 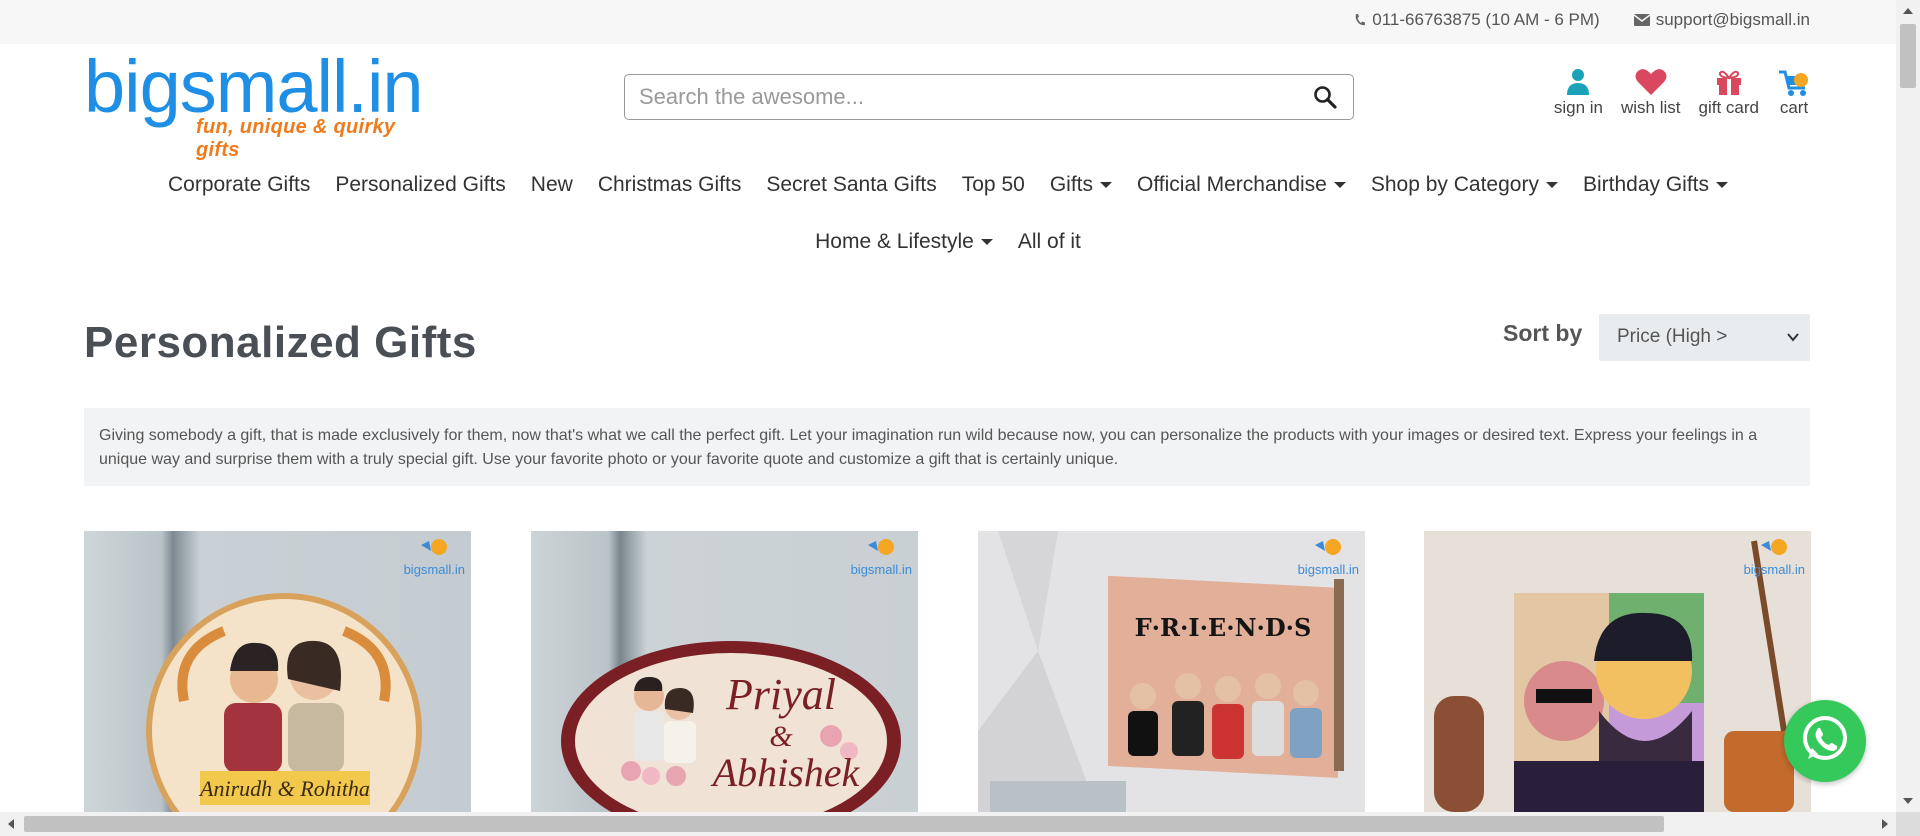 What do you see at coordinates (277, 671) in the screenshot?
I see `product-card: Anirudh & Rohitha bigsmall.in` at bounding box center [277, 671].